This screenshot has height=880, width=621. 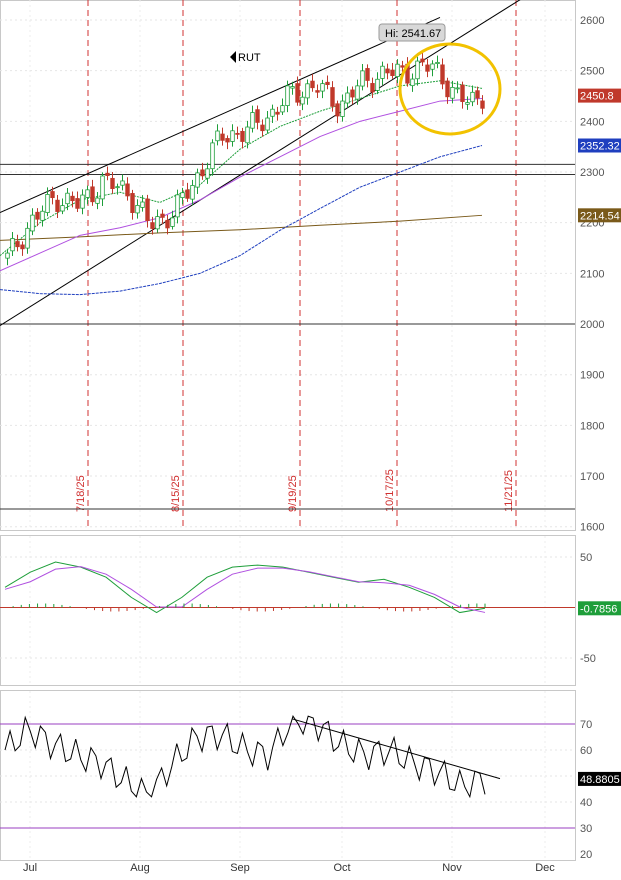 I want to click on ma100-badge-text: 2352.32, so click(x=600, y=146).